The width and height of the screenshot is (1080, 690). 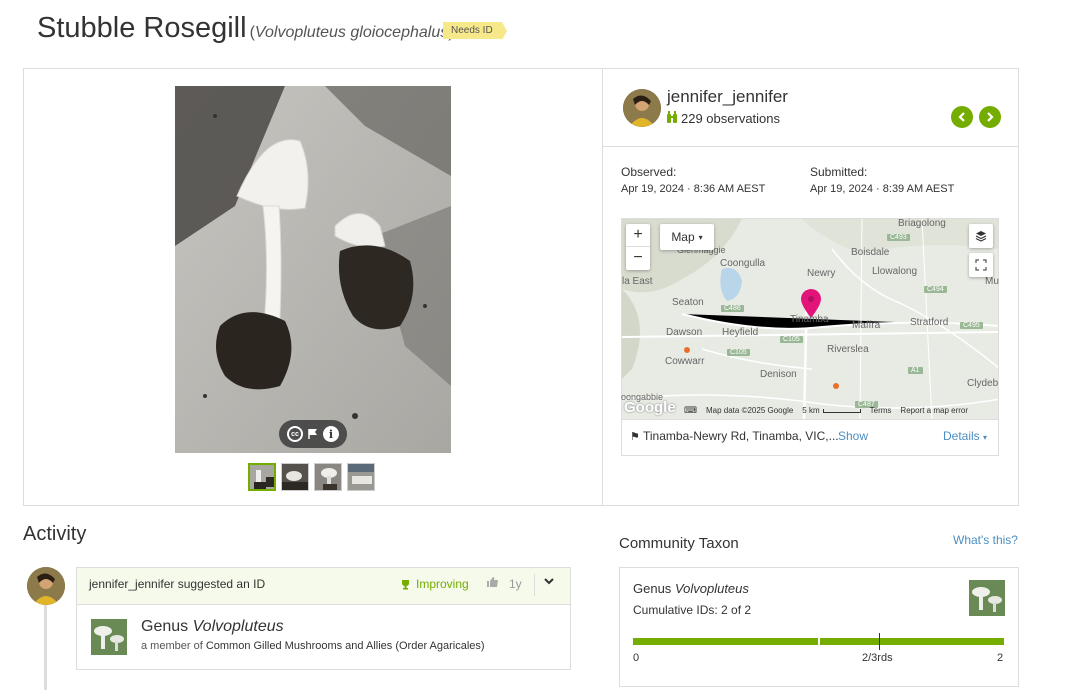 What do you see at coordinates (649, 172) in the screenshot?
I see `observed-label: Observed:` at bounding box center [649, 172].